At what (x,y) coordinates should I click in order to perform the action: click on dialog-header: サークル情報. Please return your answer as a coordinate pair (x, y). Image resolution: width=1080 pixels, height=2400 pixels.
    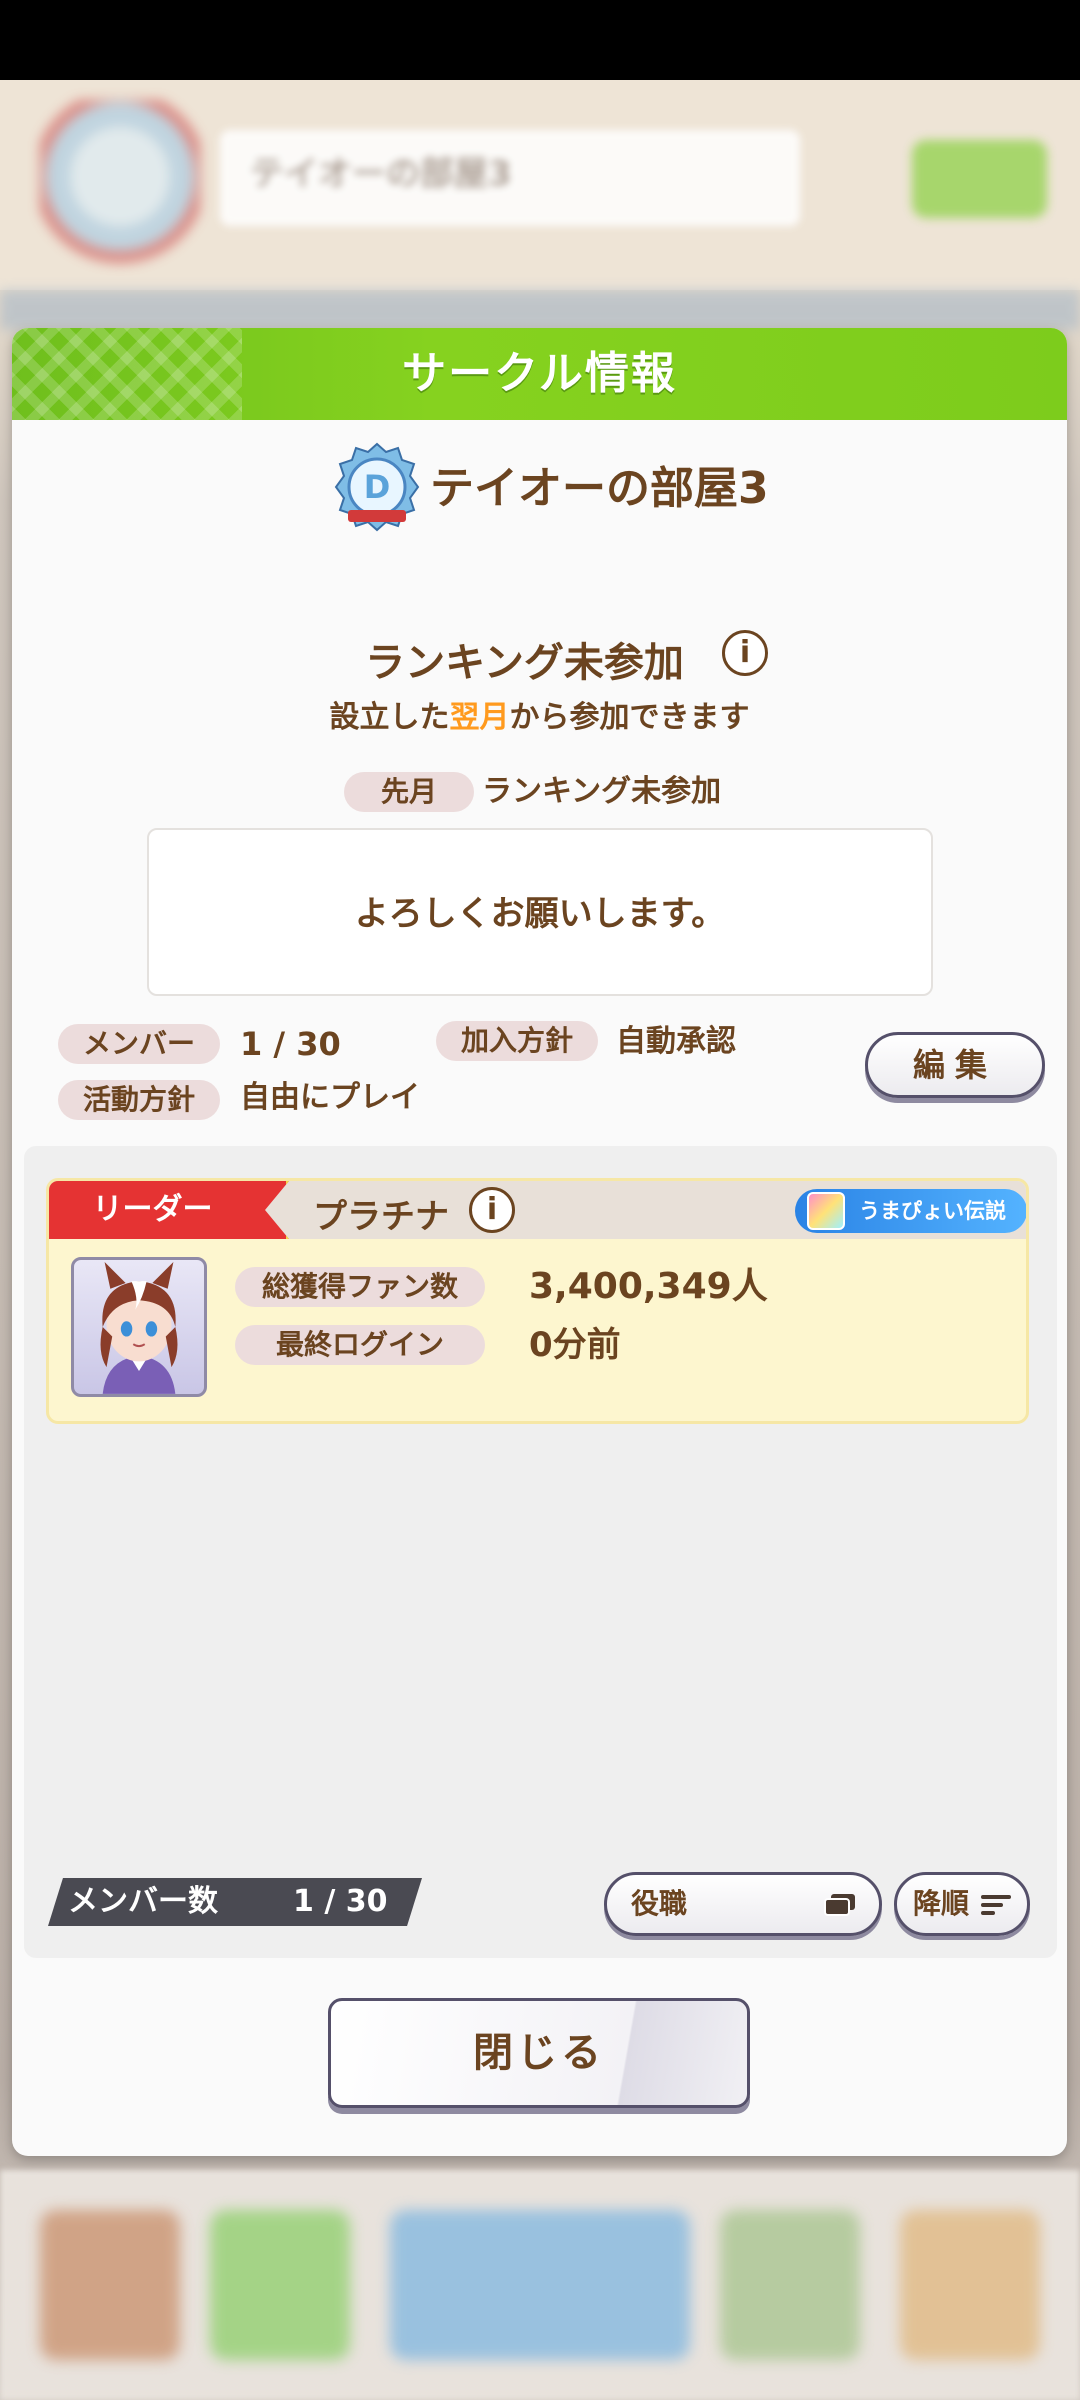
    Looking at the image, I should click on (539, 374).